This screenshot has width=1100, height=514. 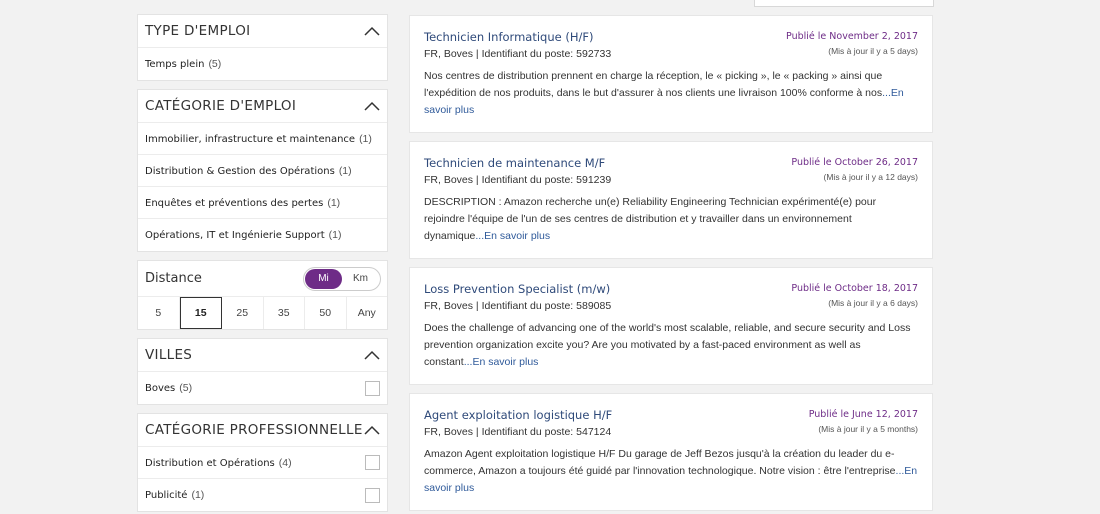 What do you see at coordinates (200, 313) in the screenshot?
I see `distance-option-selected: 15` at bounding box center [200, 313].